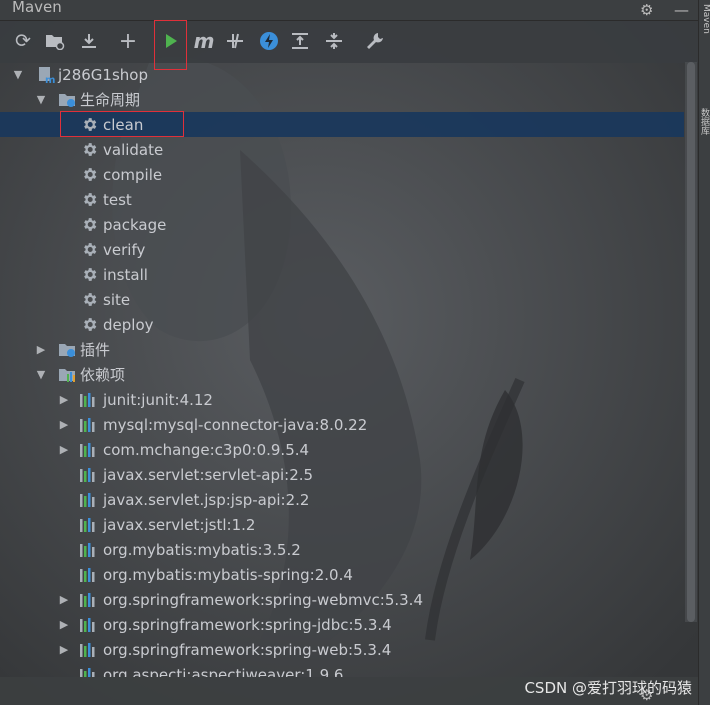 This screenshot has height=705, width=710. I want to click on minus-icon: —, so click(681, 10).